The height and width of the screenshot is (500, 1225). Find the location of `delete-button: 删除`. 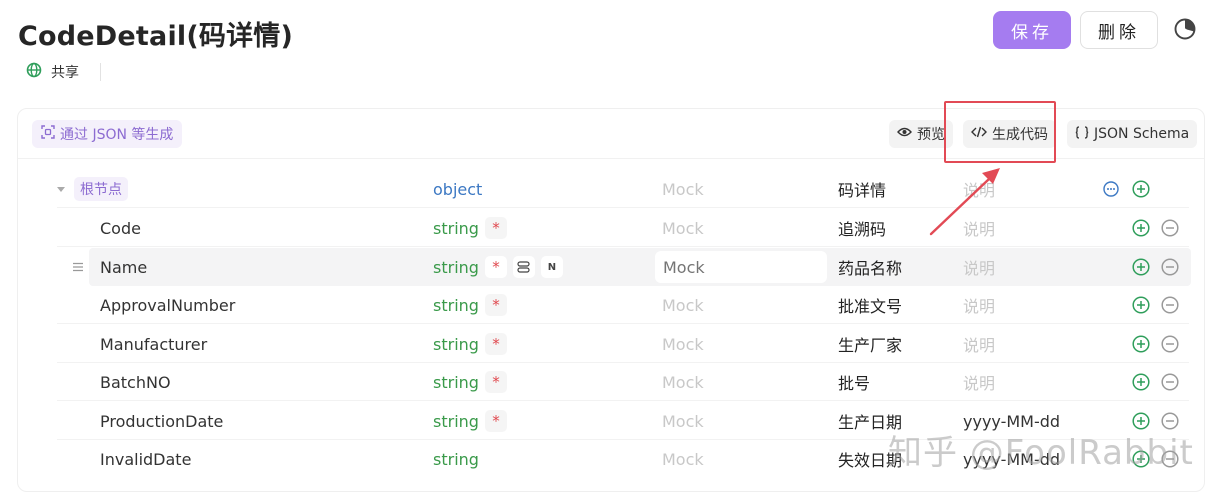

delete-button: 删除 is located at coordinates (1119, 30).